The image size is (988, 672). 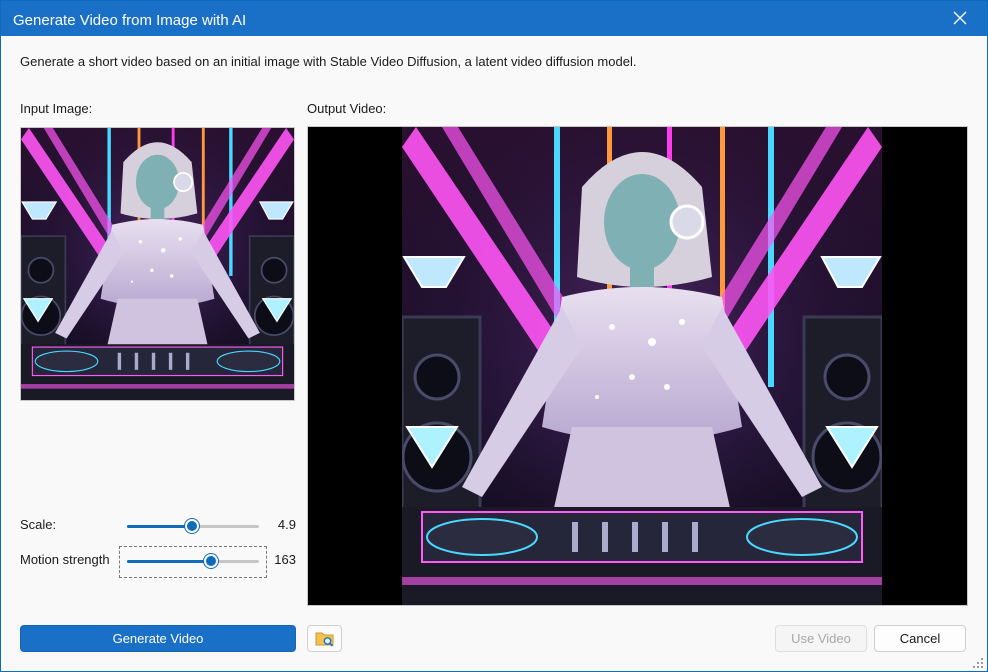 I want to click on title-bar: Generate Video from Image with AI, so click(x=494, y=18).